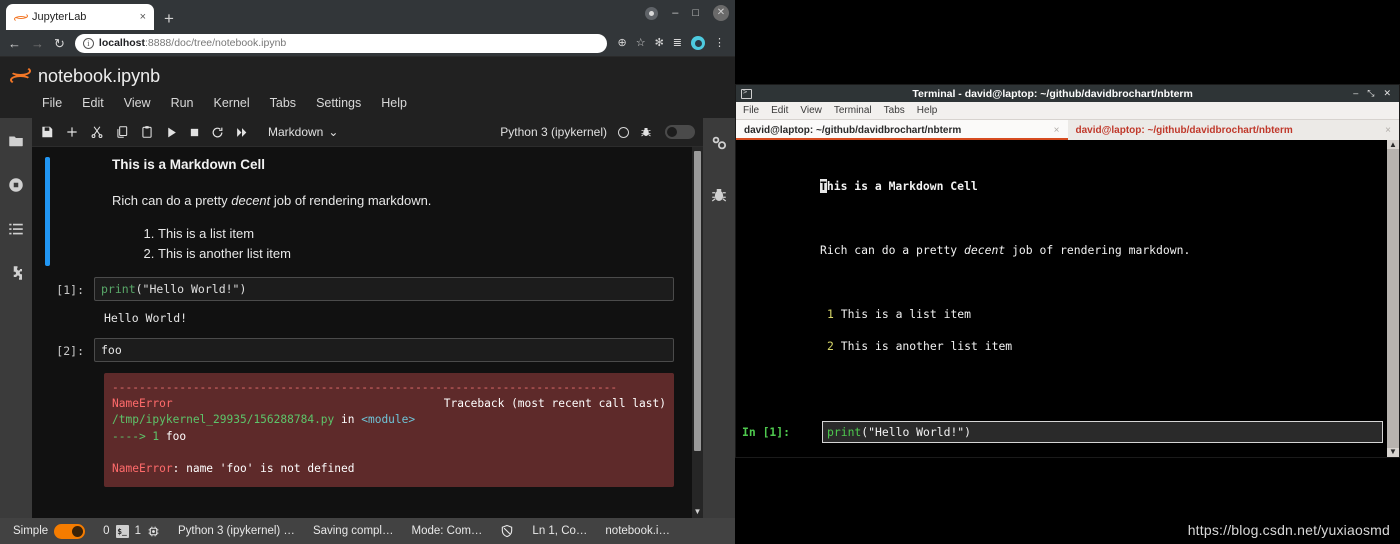 The width and height of the screenshot is (1400, 544). Describe the element at coordinates (341, 43) in the screenshot. I see `url-input: i localhost:8888/doc/tree/notebook.ipynb` at that location.